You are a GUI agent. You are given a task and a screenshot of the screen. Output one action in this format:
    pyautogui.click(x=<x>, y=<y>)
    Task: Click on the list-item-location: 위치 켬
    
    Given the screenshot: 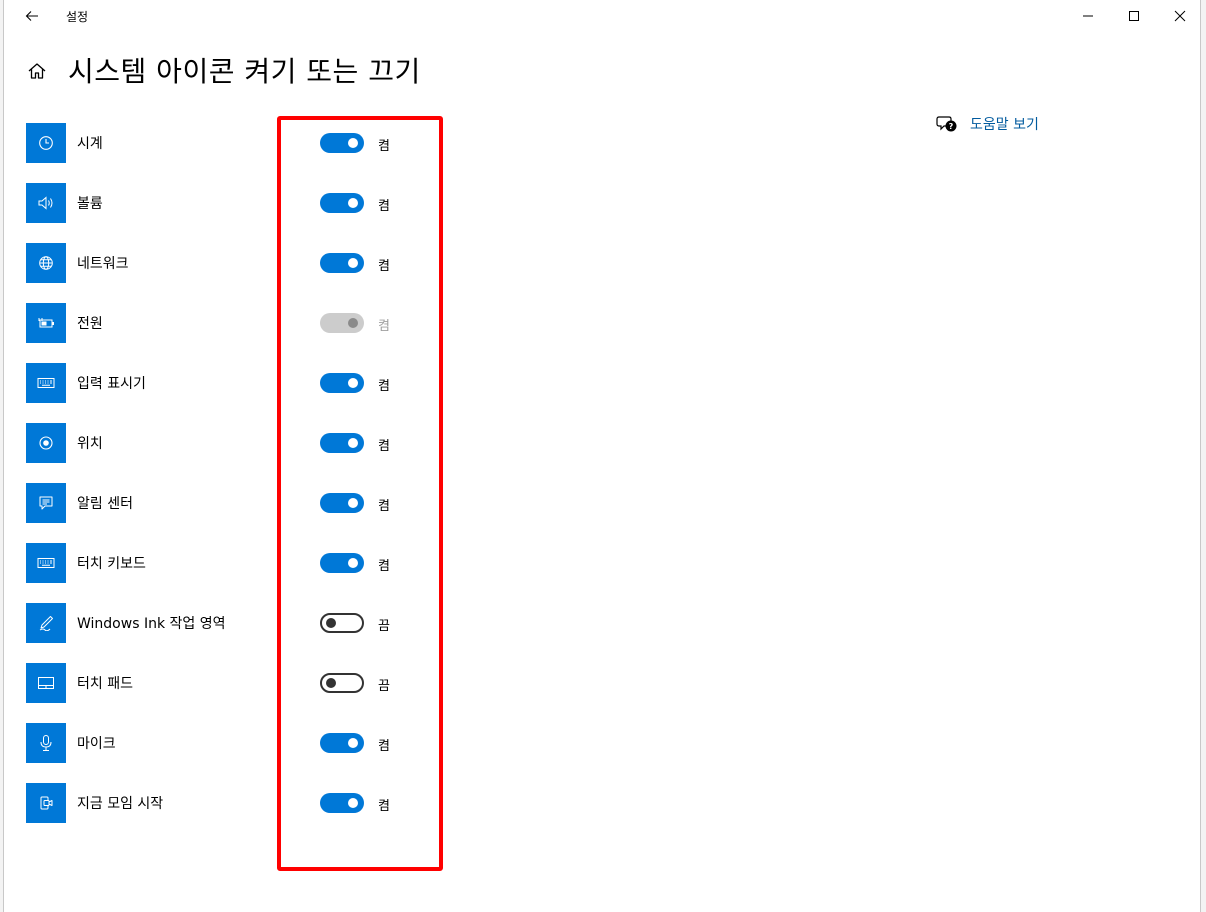 What is the action you would take?
    pyautogui.click(x=216, y=443)
    